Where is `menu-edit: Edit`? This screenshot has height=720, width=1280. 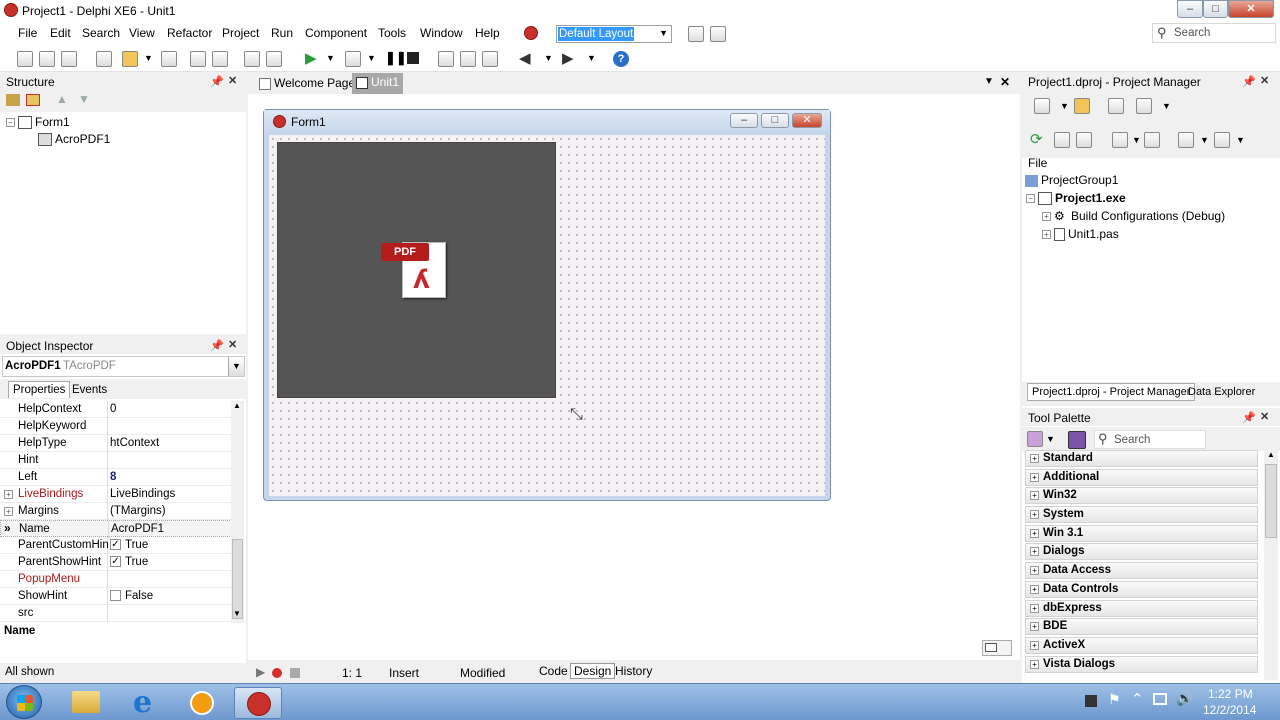
menu-edit: Edit is located at coordinates (60, 33).